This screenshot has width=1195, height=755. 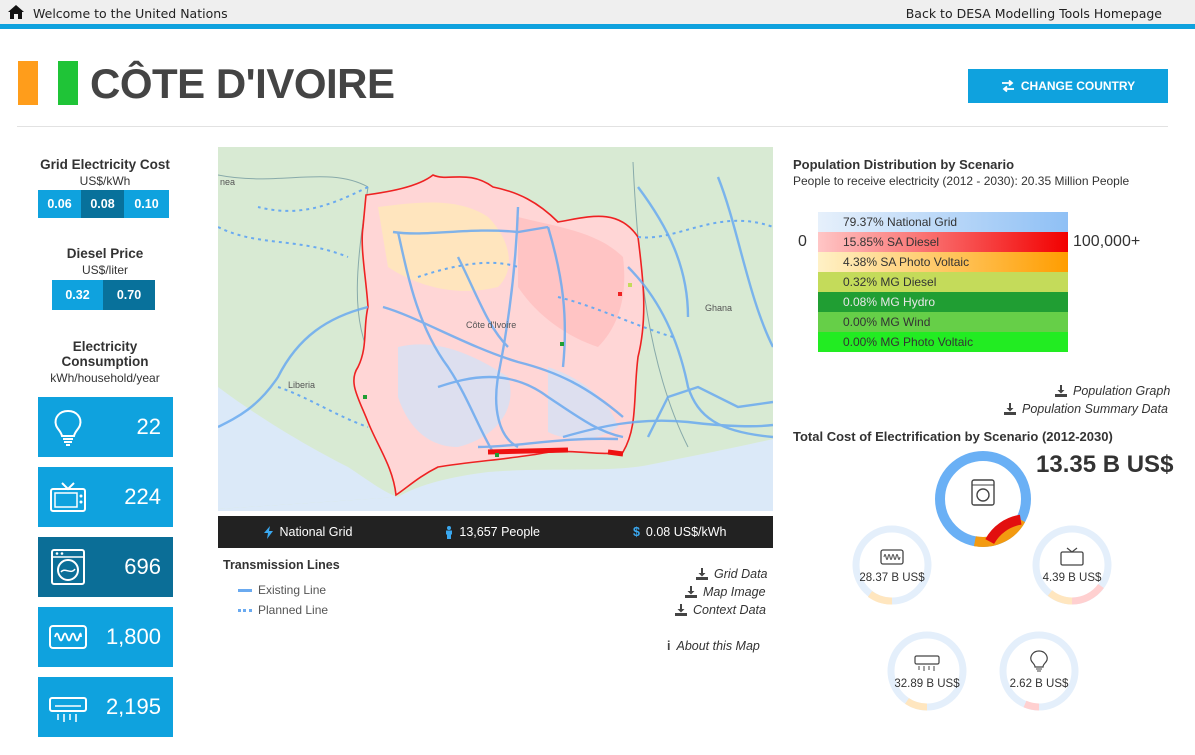 What do you see at coordinates (142, 496) in the screenshot?
I see `consumption-value: 224` at bounding box center [142, 496].